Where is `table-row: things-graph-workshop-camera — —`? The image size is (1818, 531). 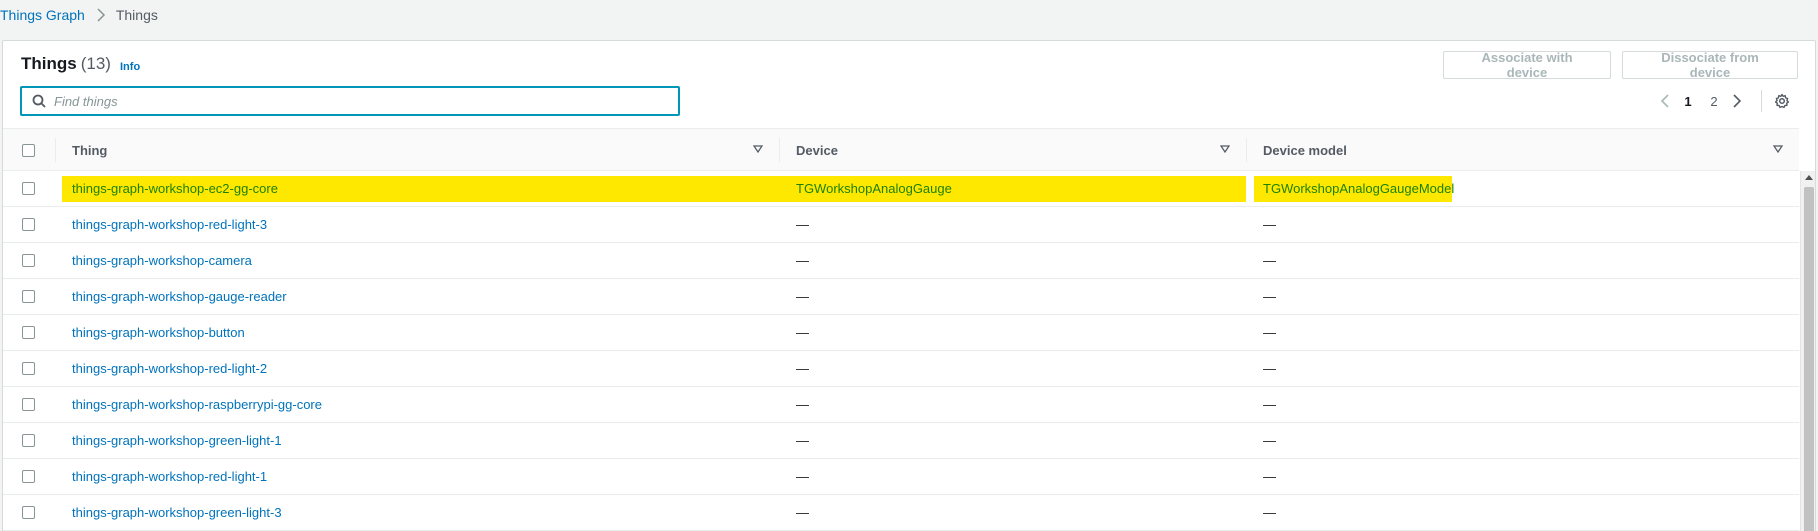
table-row: things-graph-workshop-camera — — is located at coordinates (901, 261).